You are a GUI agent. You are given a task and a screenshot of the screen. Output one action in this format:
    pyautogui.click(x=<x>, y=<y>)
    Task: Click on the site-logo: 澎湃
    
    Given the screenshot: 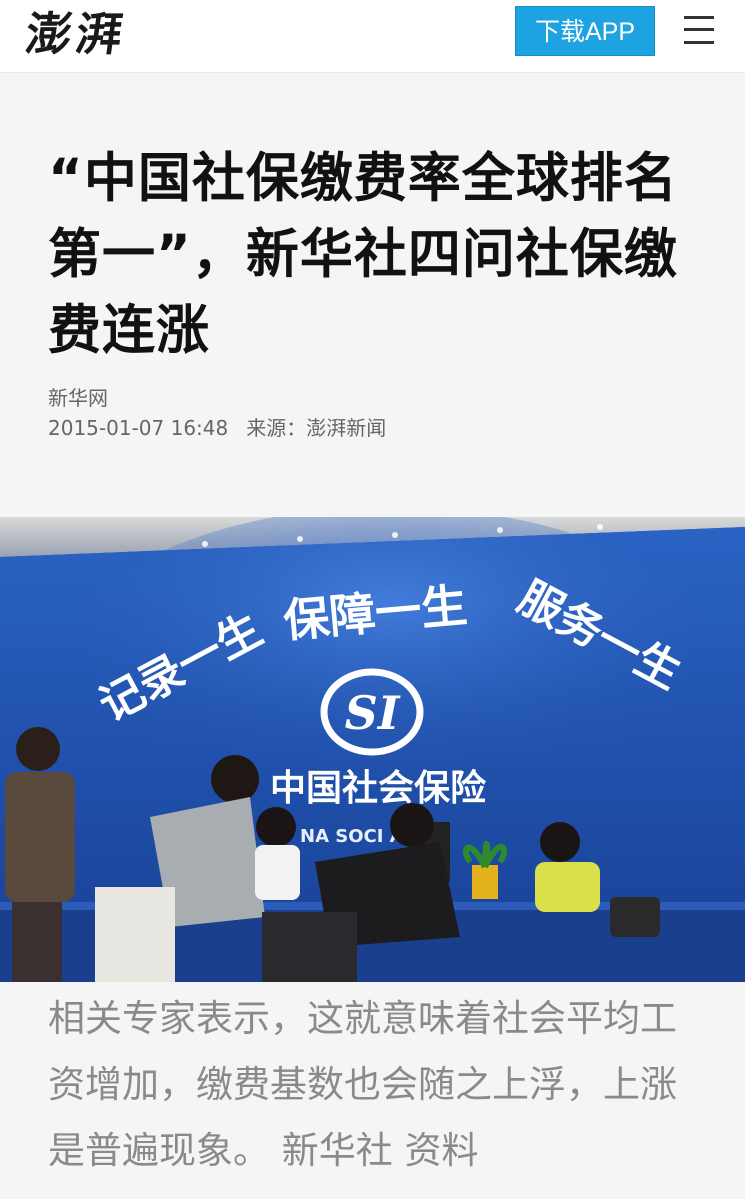 What is the action you would take?
    pyautogui.click(x=76, y=34)
    